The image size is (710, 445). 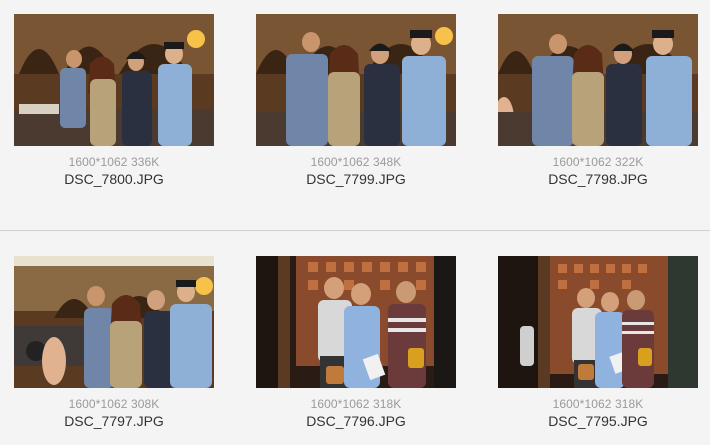 I want to click on row-divider, so click(x=355, y=230).